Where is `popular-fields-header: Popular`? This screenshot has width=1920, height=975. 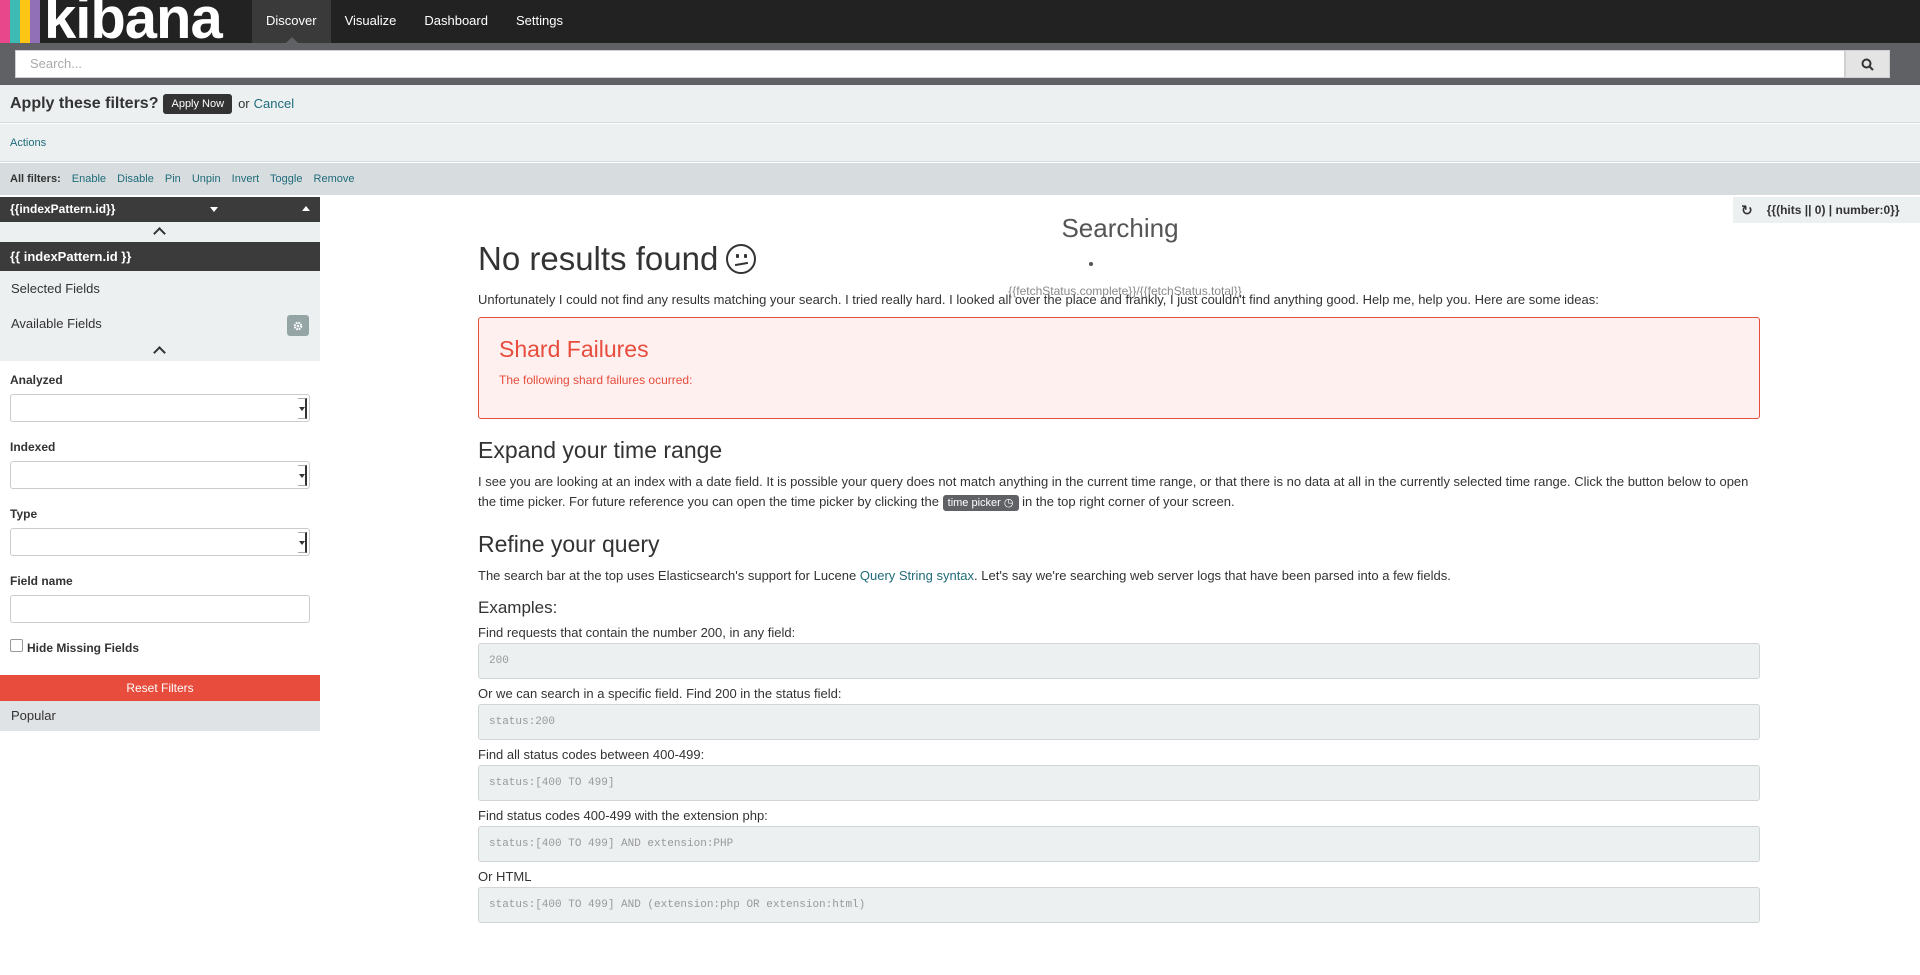 popular-fields-header: Popular is located at coordinates (160, 716).